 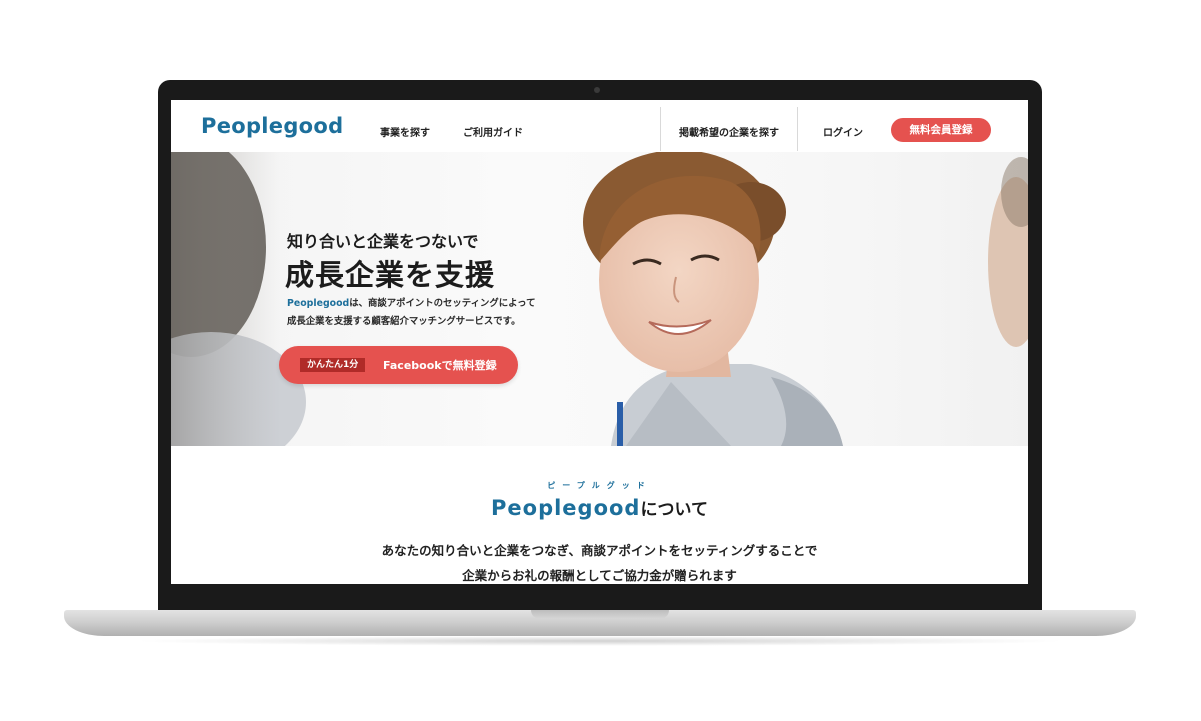 What do you see at coordinates (599, 485) in the screenshot?
I see `about-title-ruby: ピープルグッド` at bounding box center [599, 485].